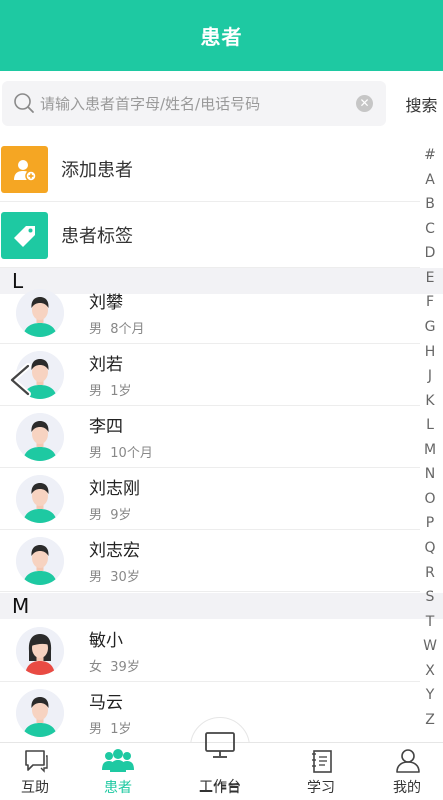 Image resolution: width=443 pixels, height=800 pixels. Describe the element at coordinates (24, 169) in the screenshot. I see `add-user-icon` at that location.